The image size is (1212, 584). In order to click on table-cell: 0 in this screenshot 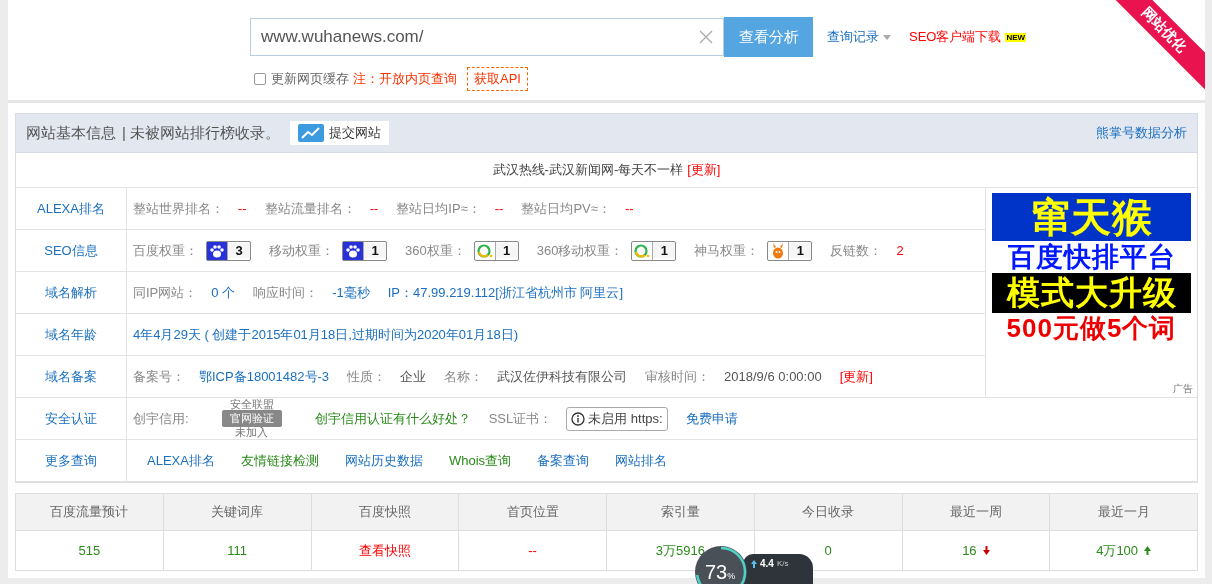, I will do `click(828, 550)`.